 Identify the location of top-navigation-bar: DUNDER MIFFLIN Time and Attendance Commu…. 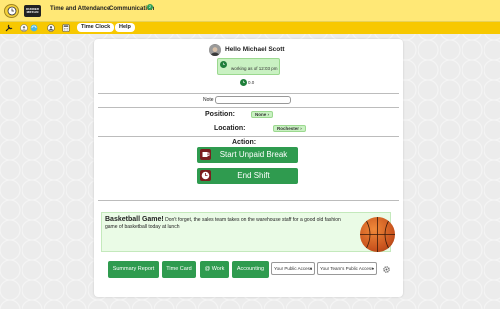
(250, 11).